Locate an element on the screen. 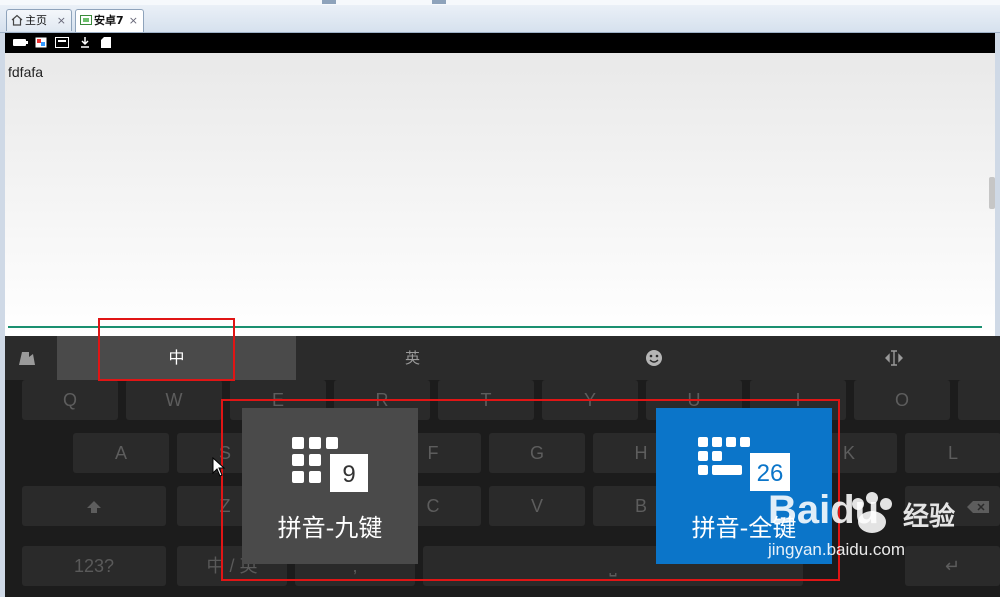  shift-icon is located at coordinates (94, 507).